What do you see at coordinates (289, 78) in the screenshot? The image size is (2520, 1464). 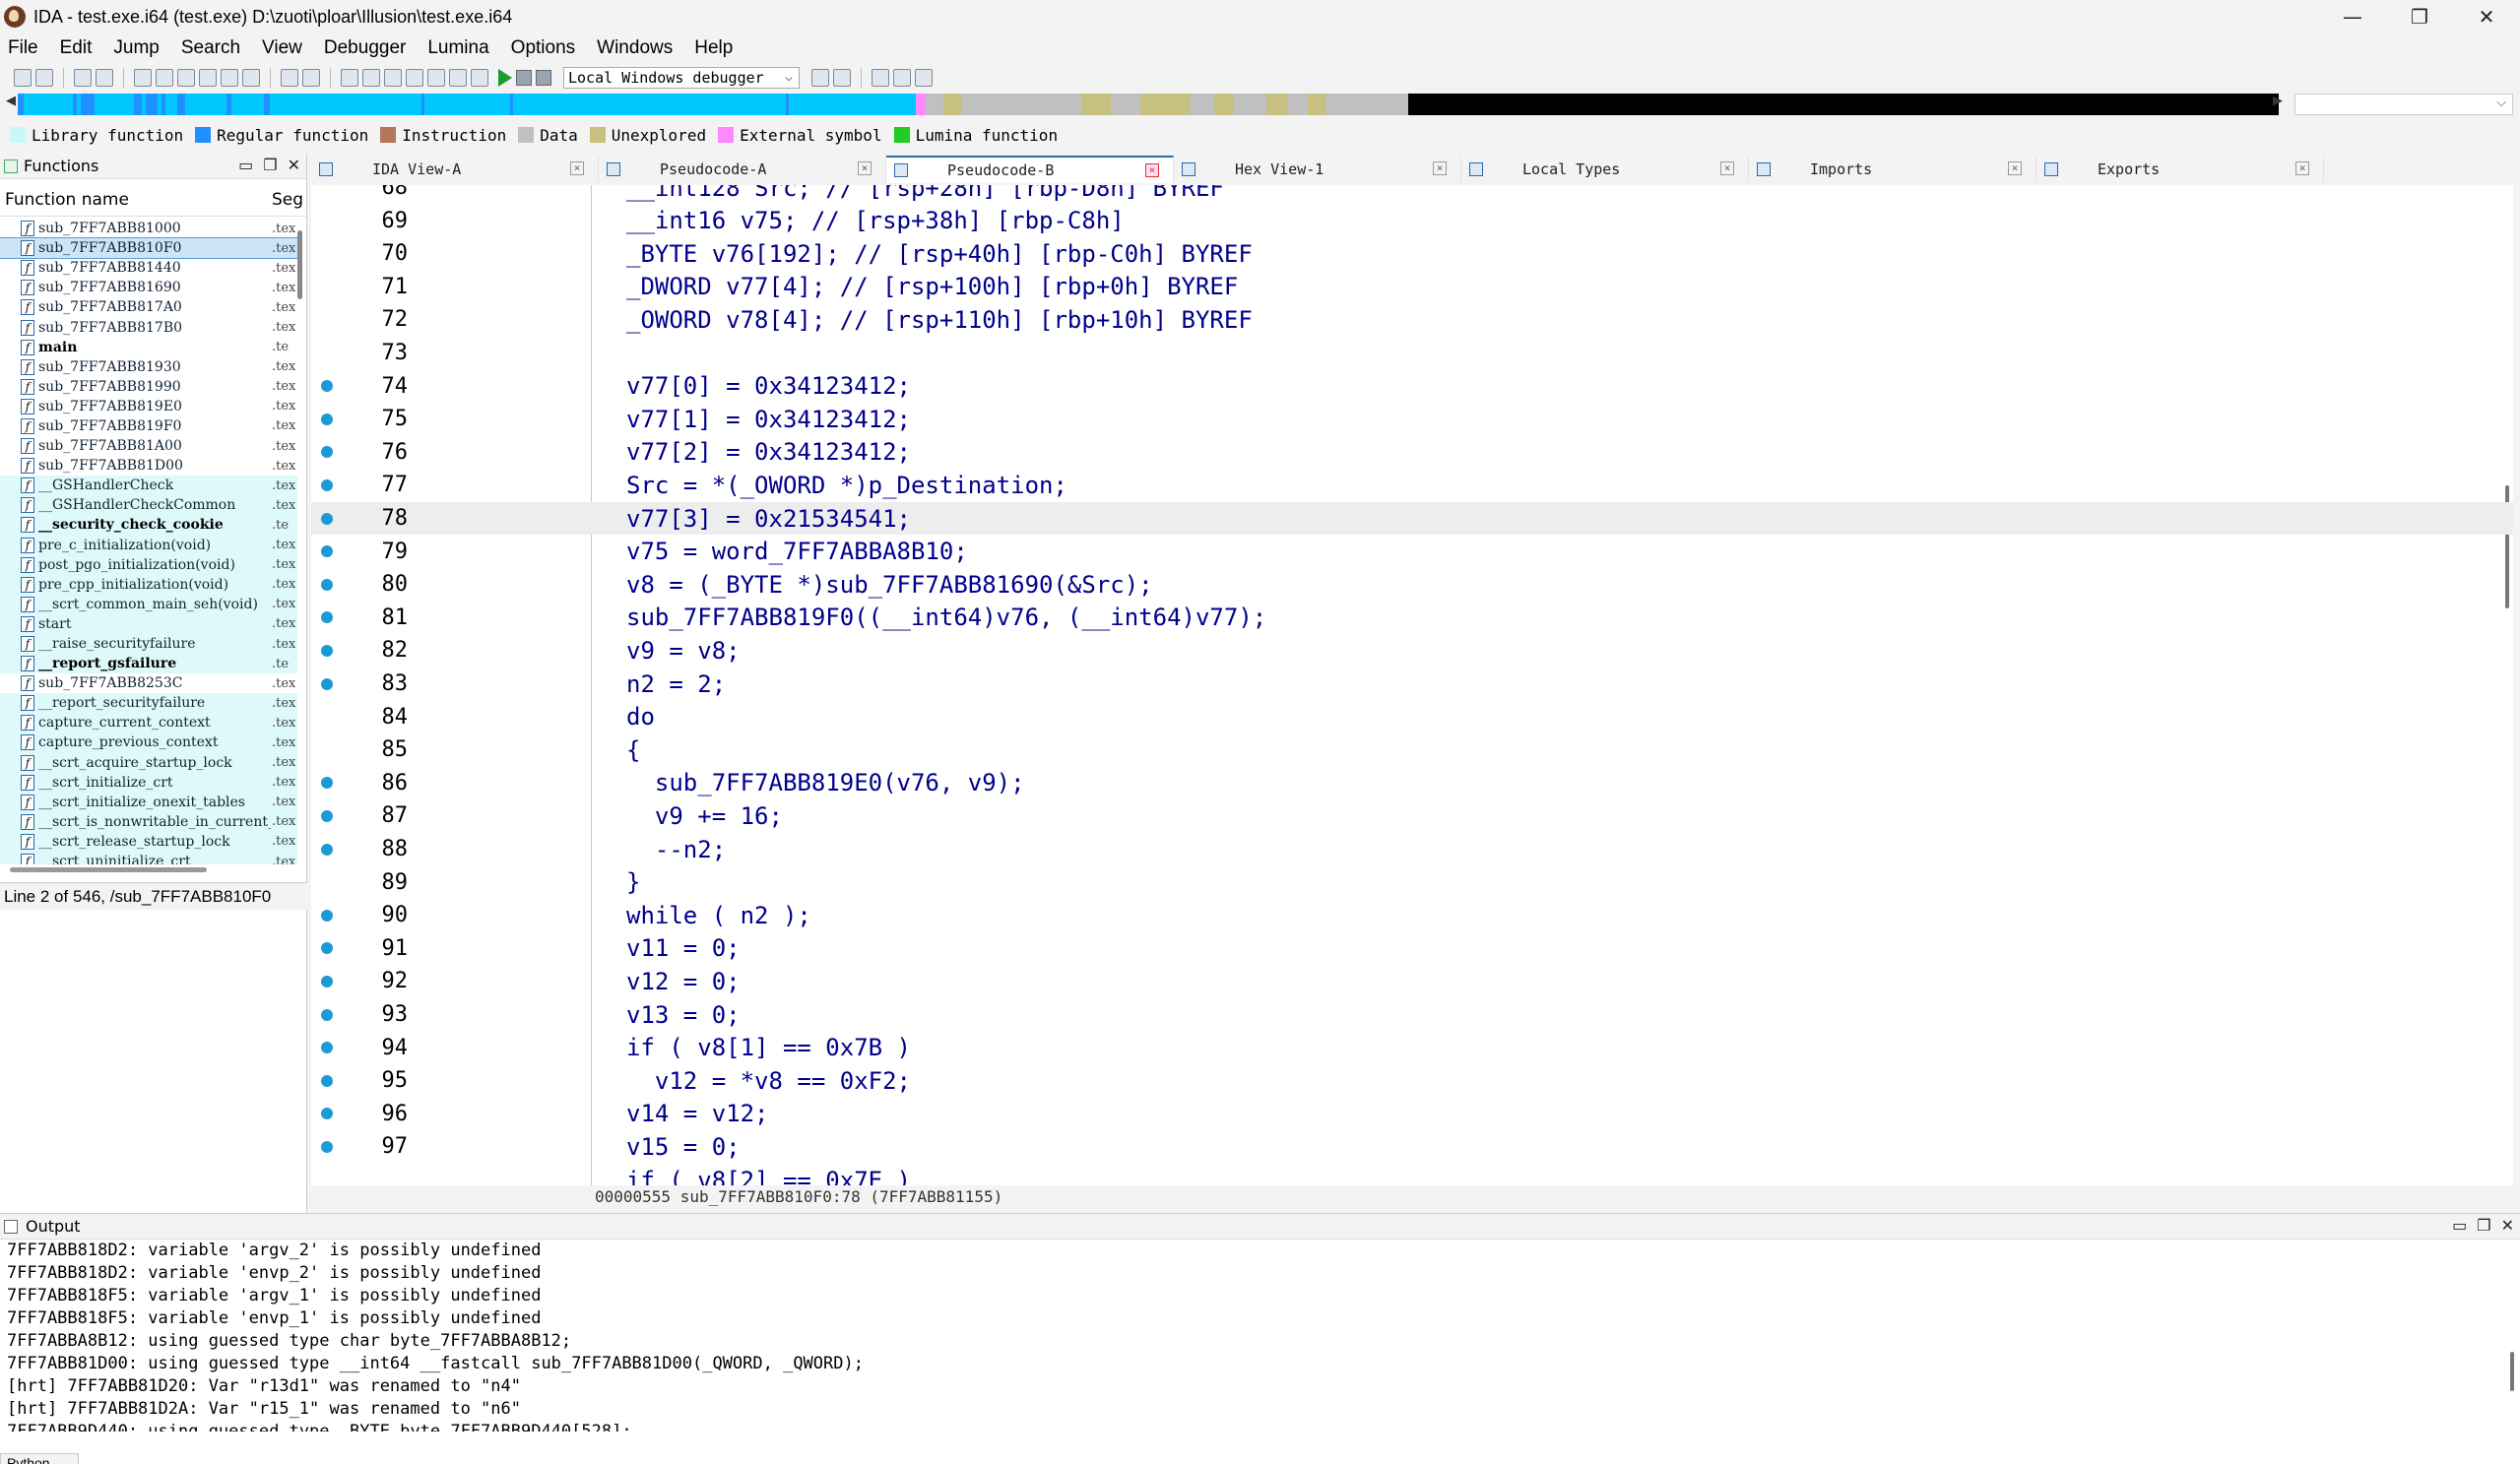 I see `code-icon` at bounding box center [289, 78].